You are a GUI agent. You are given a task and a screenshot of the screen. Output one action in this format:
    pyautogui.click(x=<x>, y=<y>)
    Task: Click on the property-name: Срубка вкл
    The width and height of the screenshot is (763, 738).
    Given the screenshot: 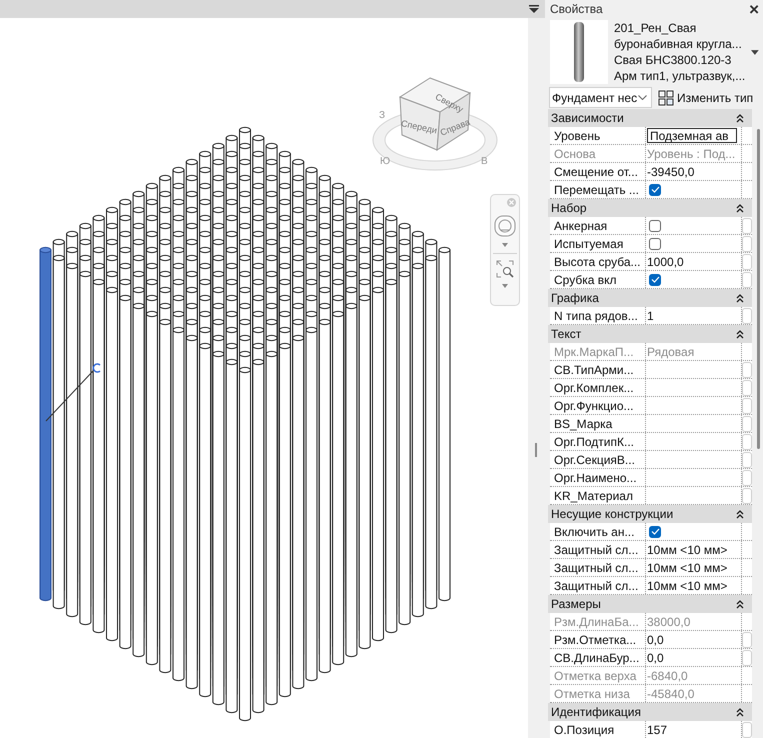 What is the action you would take?
    pyautogui.click(x=598, y=279)
    